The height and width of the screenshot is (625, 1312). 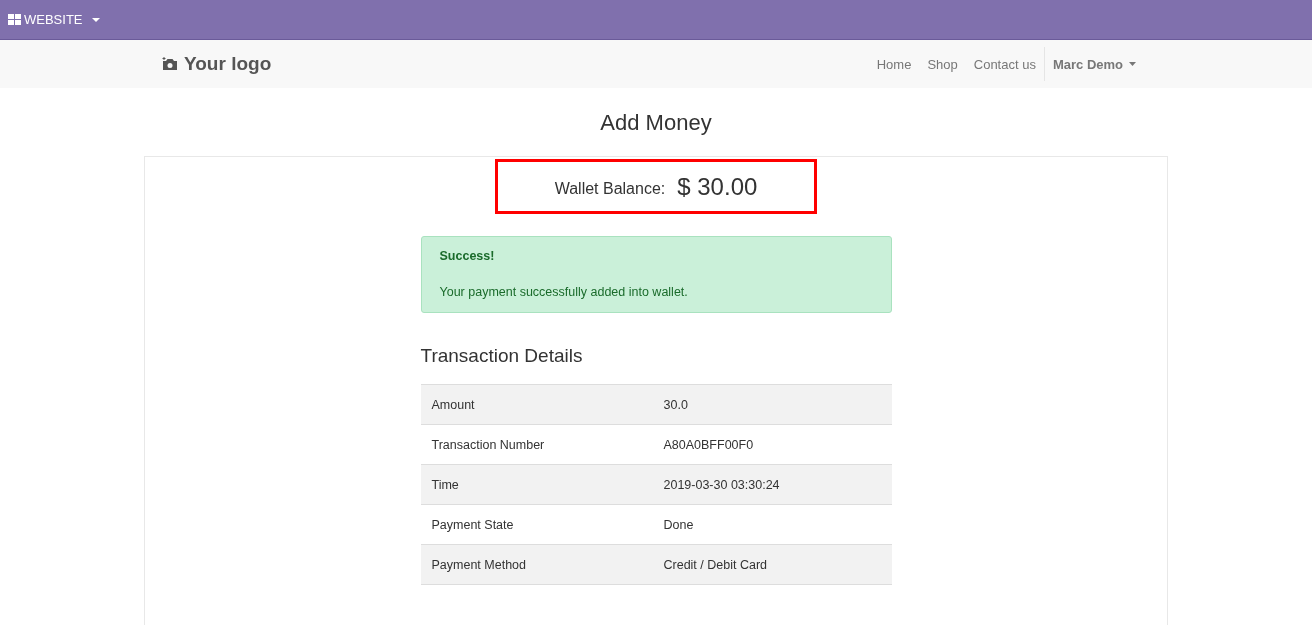 I want to click on alert-title: Success!, so click(x=467, y=256).